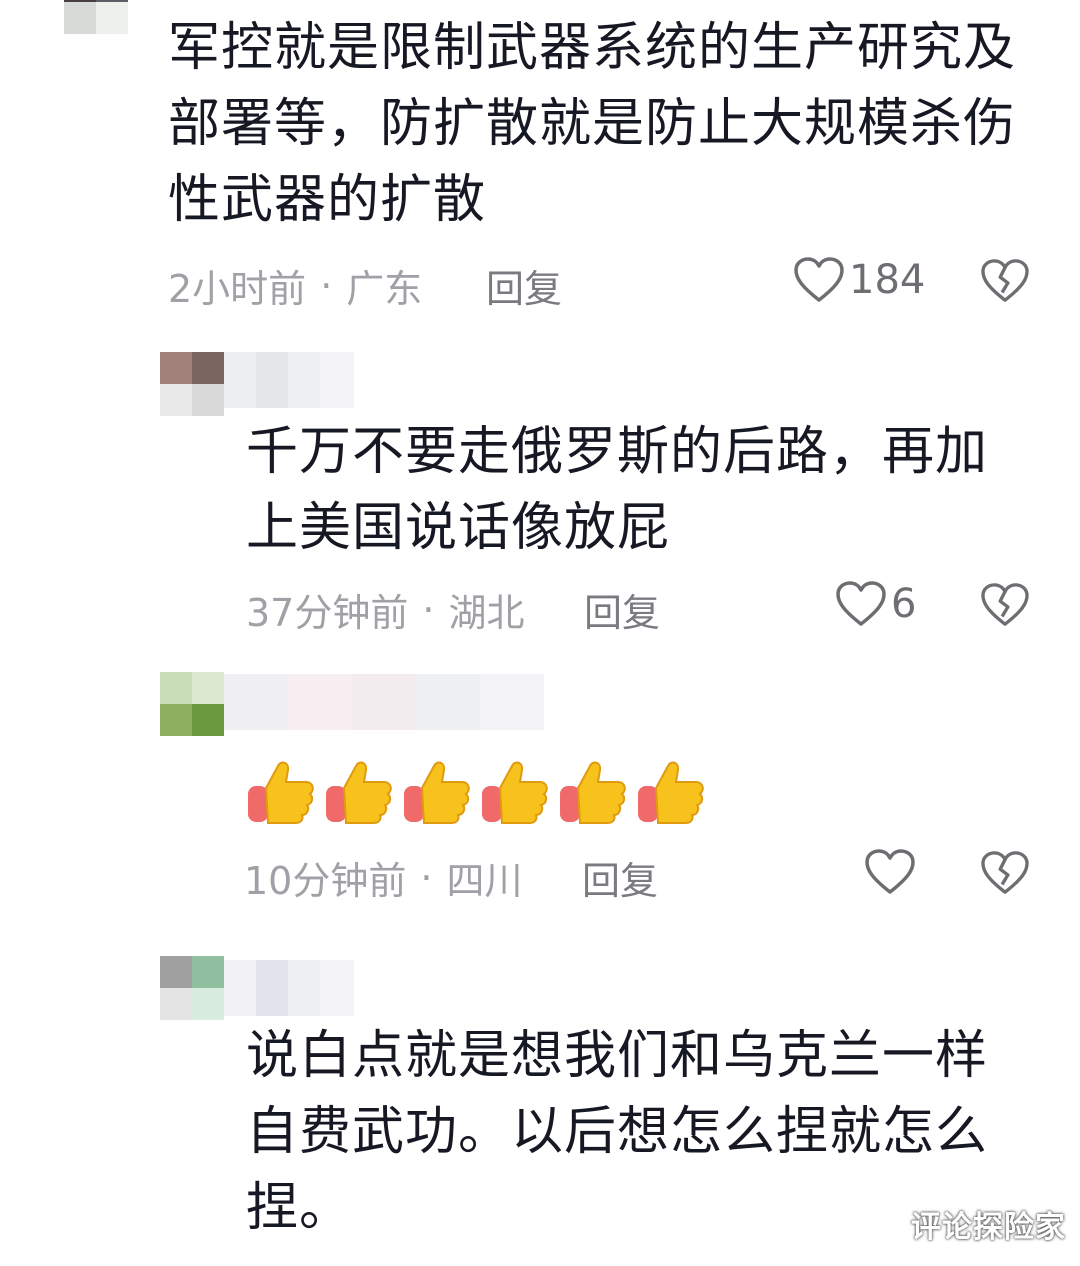  I want to click on comment-location: 广东, so click(384, 289).